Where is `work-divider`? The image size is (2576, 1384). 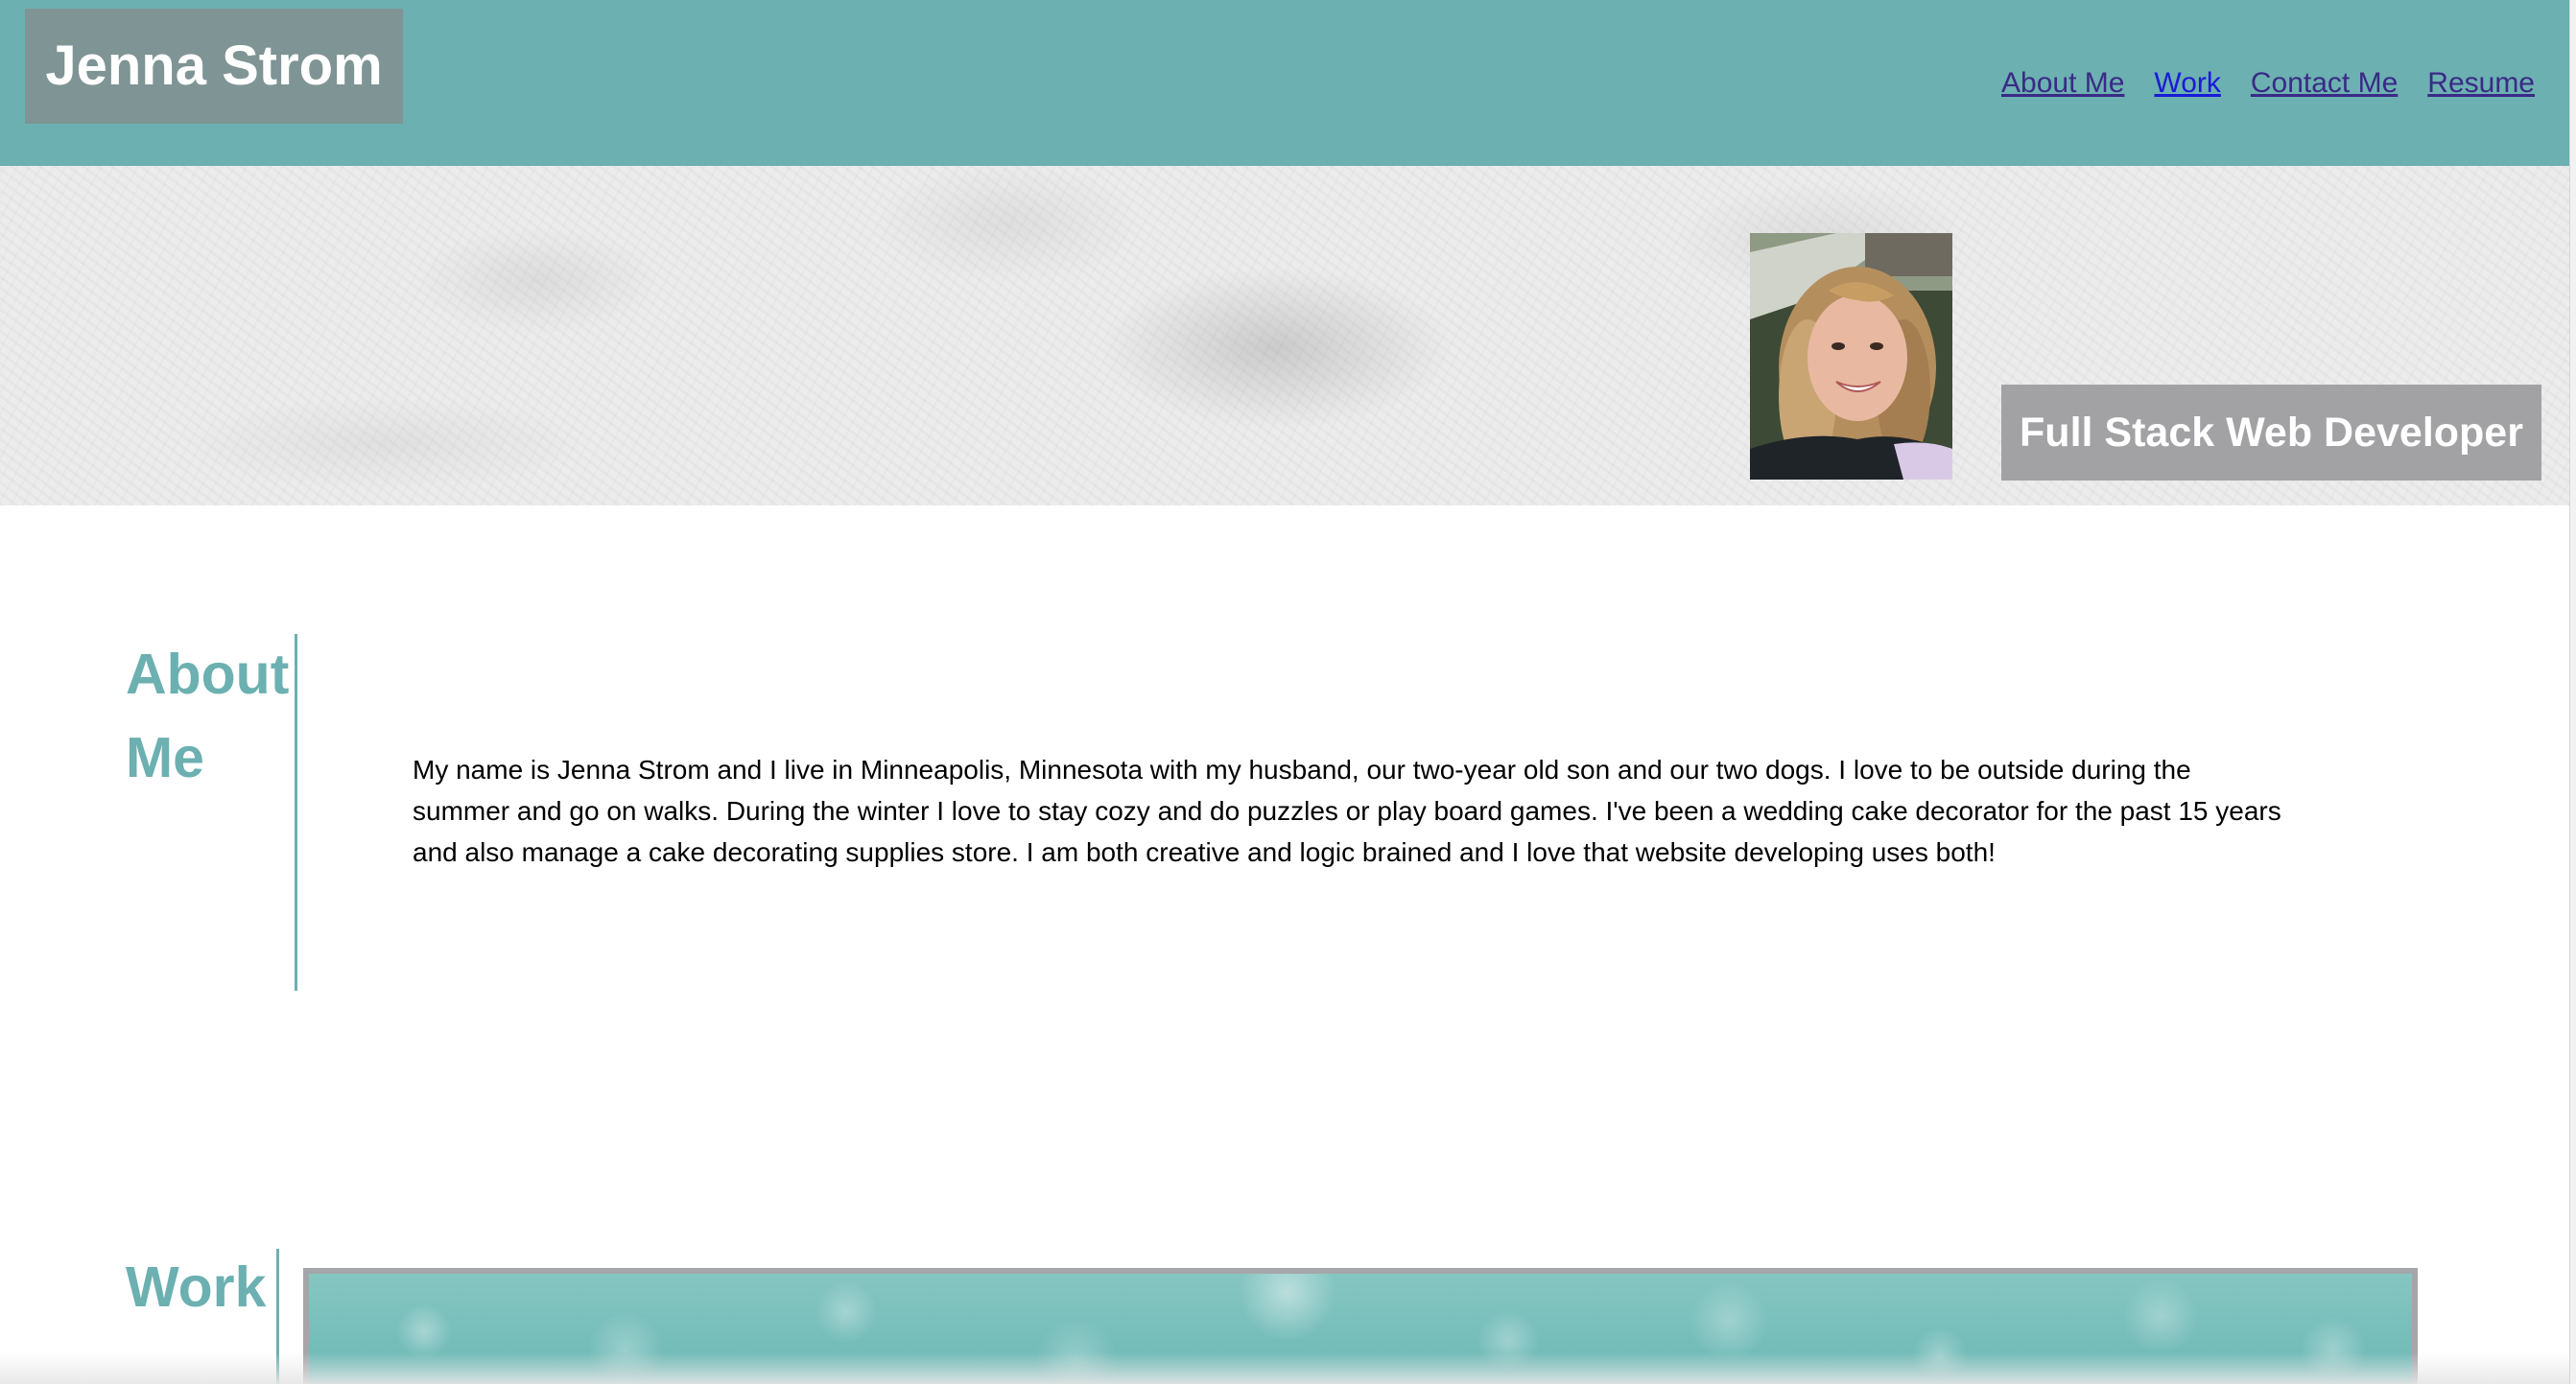
work-divider is located at coordinates (277, 1316).